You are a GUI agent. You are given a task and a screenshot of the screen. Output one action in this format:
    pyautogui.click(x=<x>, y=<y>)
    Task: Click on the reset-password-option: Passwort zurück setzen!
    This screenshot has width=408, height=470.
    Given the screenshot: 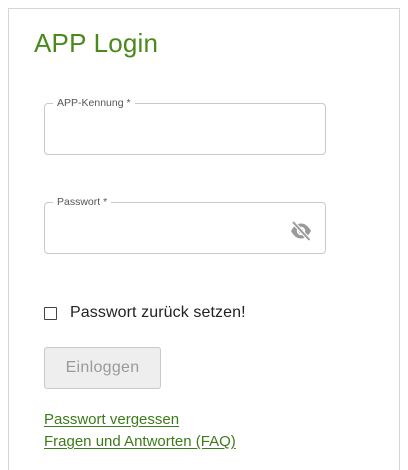 What is the action you would take?
    pyautogui.click(x=145, y=313)
    